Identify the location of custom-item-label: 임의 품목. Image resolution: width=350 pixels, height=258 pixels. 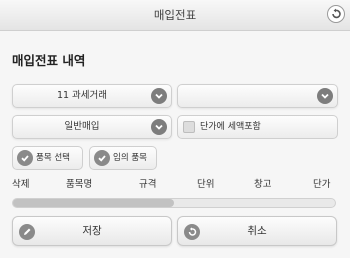
(130, 158).